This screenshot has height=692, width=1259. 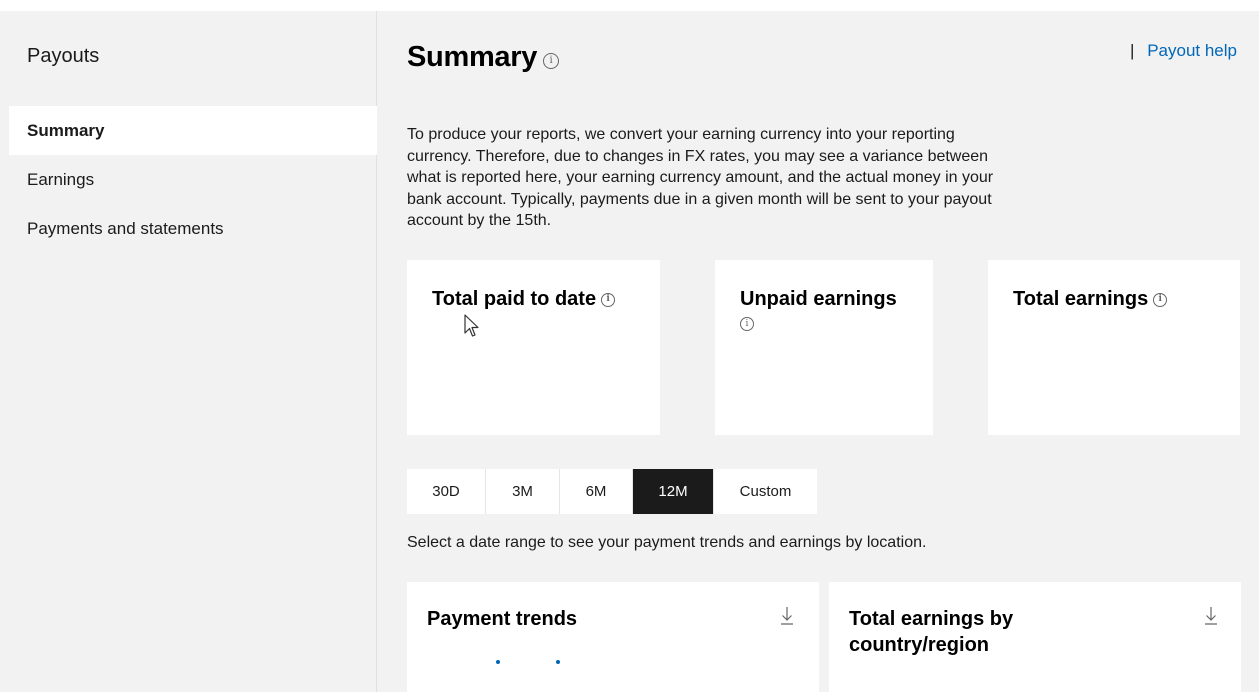 I want to click on page-header: Summary i, so click(x=483, y=57).